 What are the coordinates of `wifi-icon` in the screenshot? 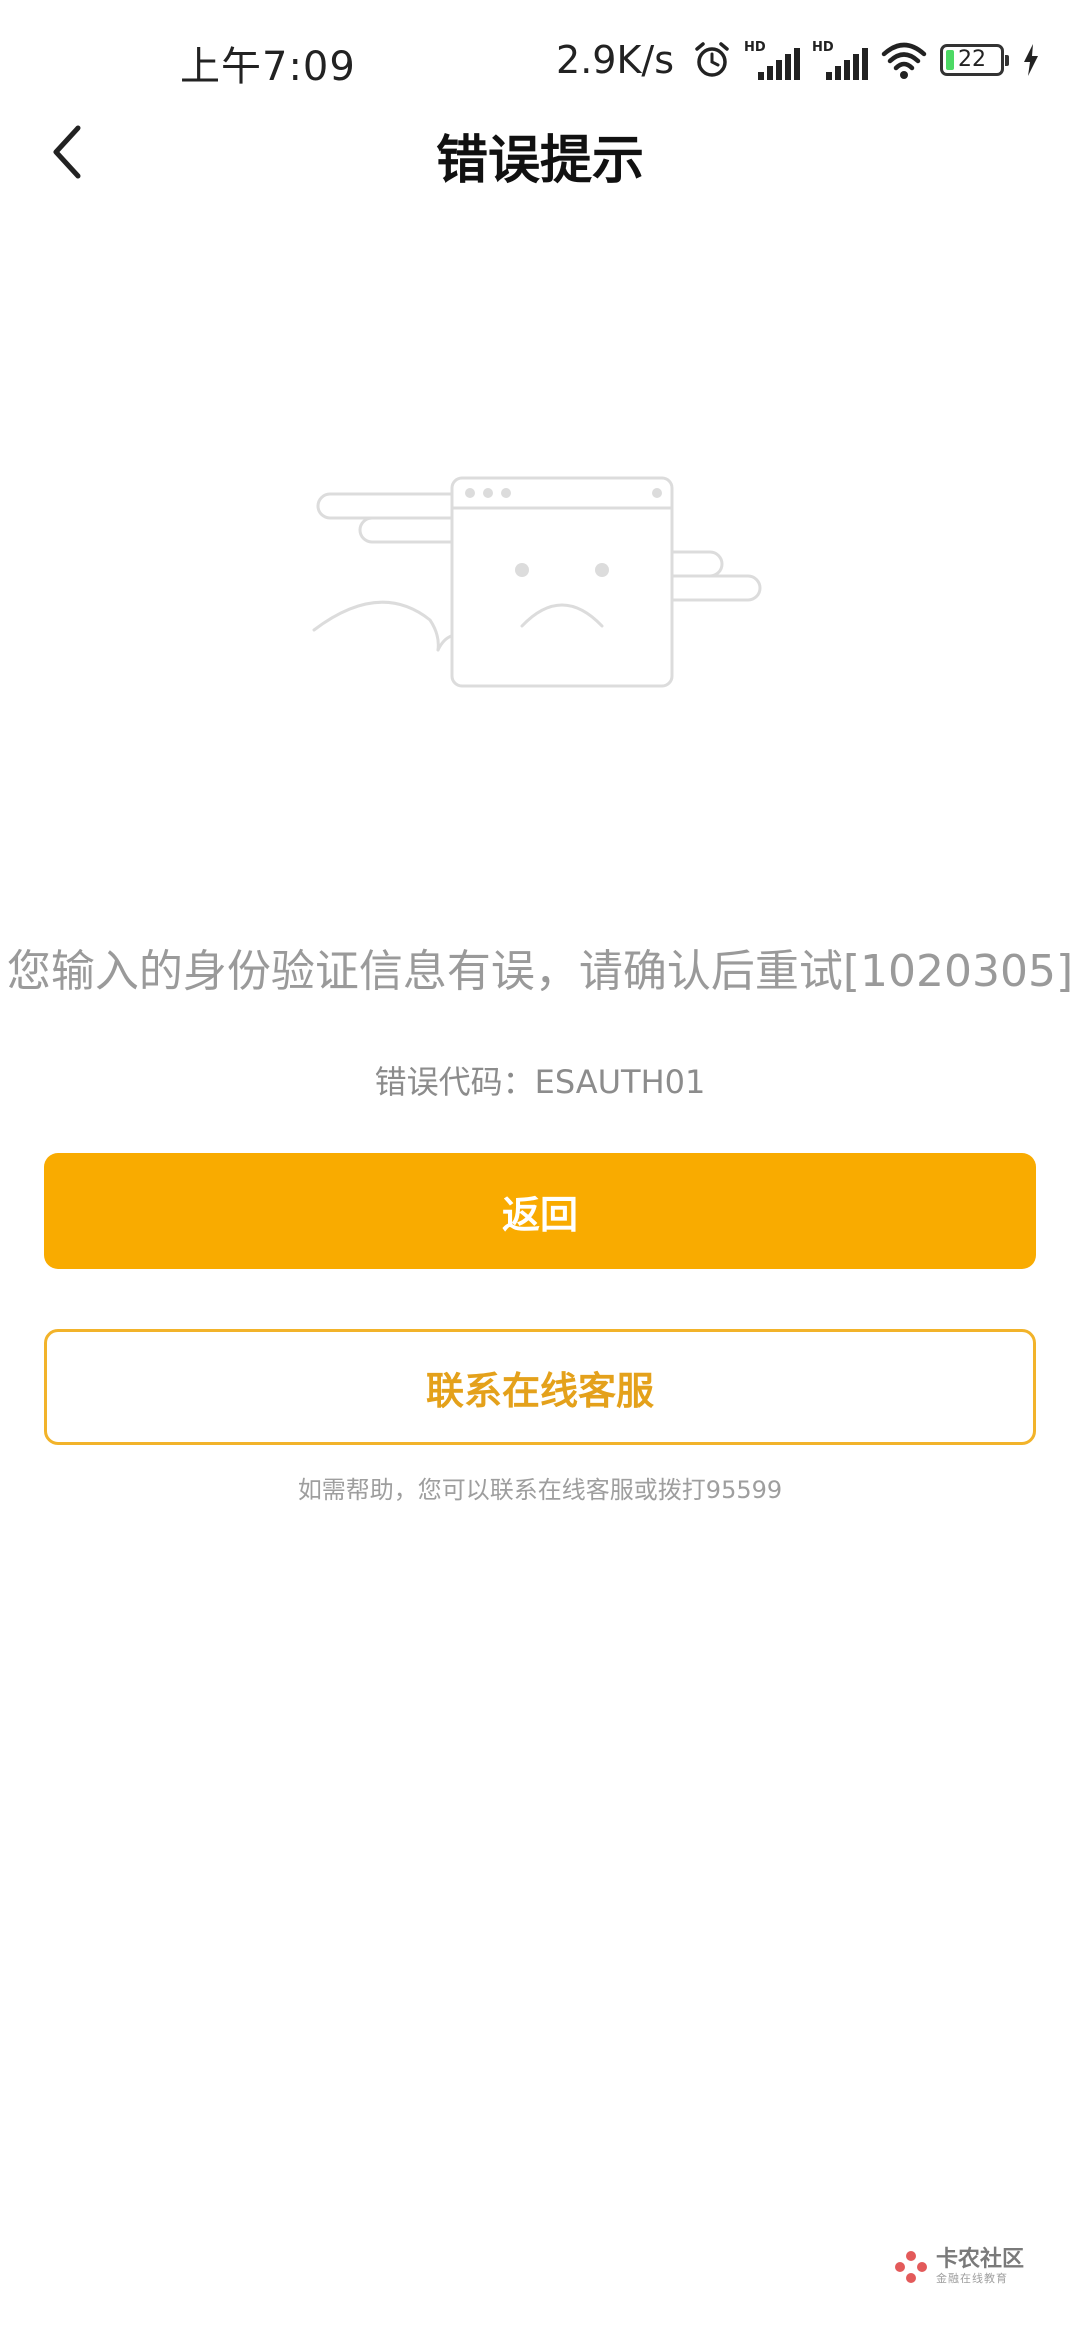 It's located at (904, 60).